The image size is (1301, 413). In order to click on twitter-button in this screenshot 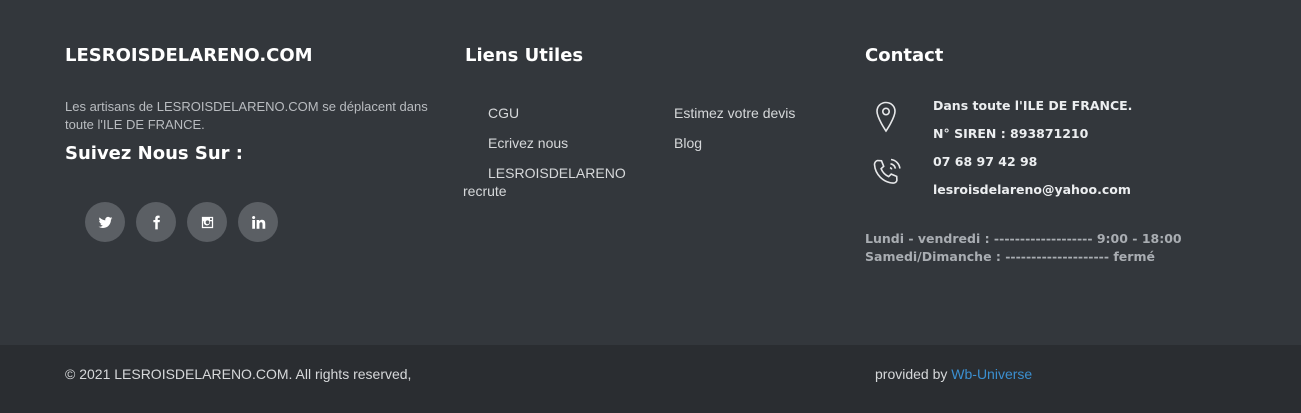, I will do `click(105, 222)`.